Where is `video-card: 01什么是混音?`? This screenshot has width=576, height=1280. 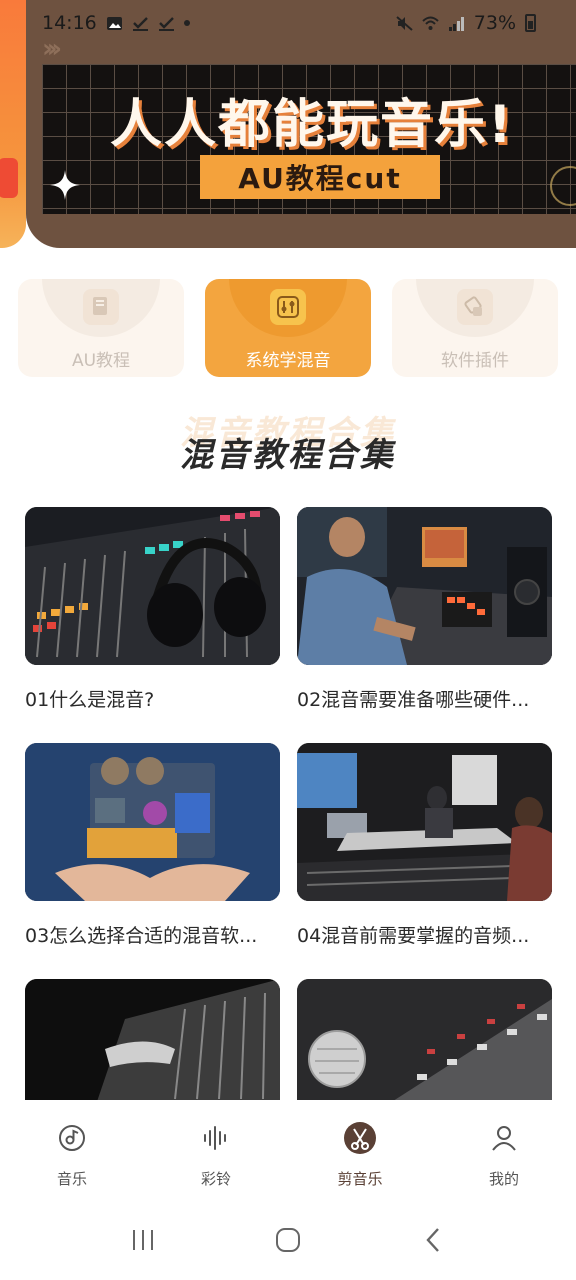
video-card: 01什么是混音? is located at coordinates (152, 625).